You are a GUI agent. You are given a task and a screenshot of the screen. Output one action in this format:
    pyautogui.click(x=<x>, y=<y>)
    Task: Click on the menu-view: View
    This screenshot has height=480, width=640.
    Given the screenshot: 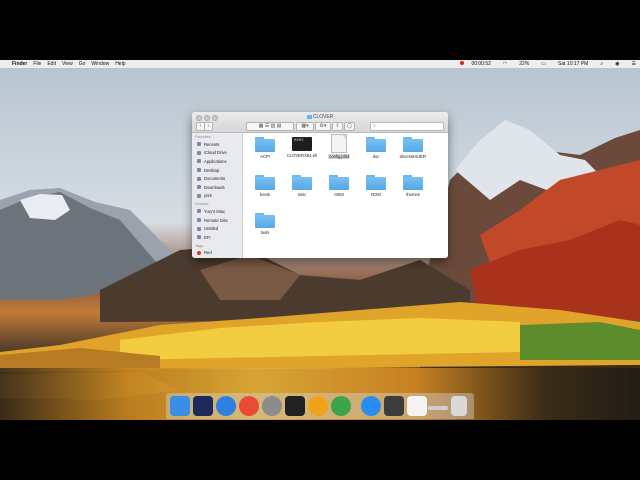 What is the action you would take?
    pyautogui.click(x=67, y=64)
    